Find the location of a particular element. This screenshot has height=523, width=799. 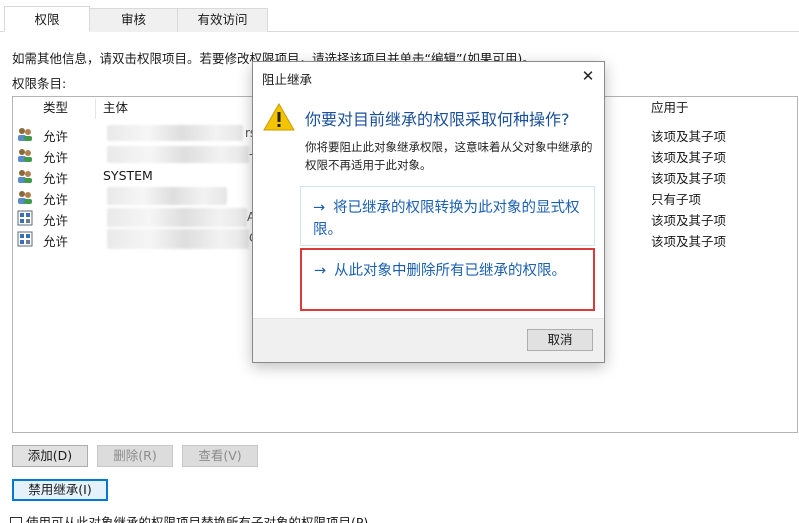

replace-child-permissions-checkbox is located at coordinates (16, 520).